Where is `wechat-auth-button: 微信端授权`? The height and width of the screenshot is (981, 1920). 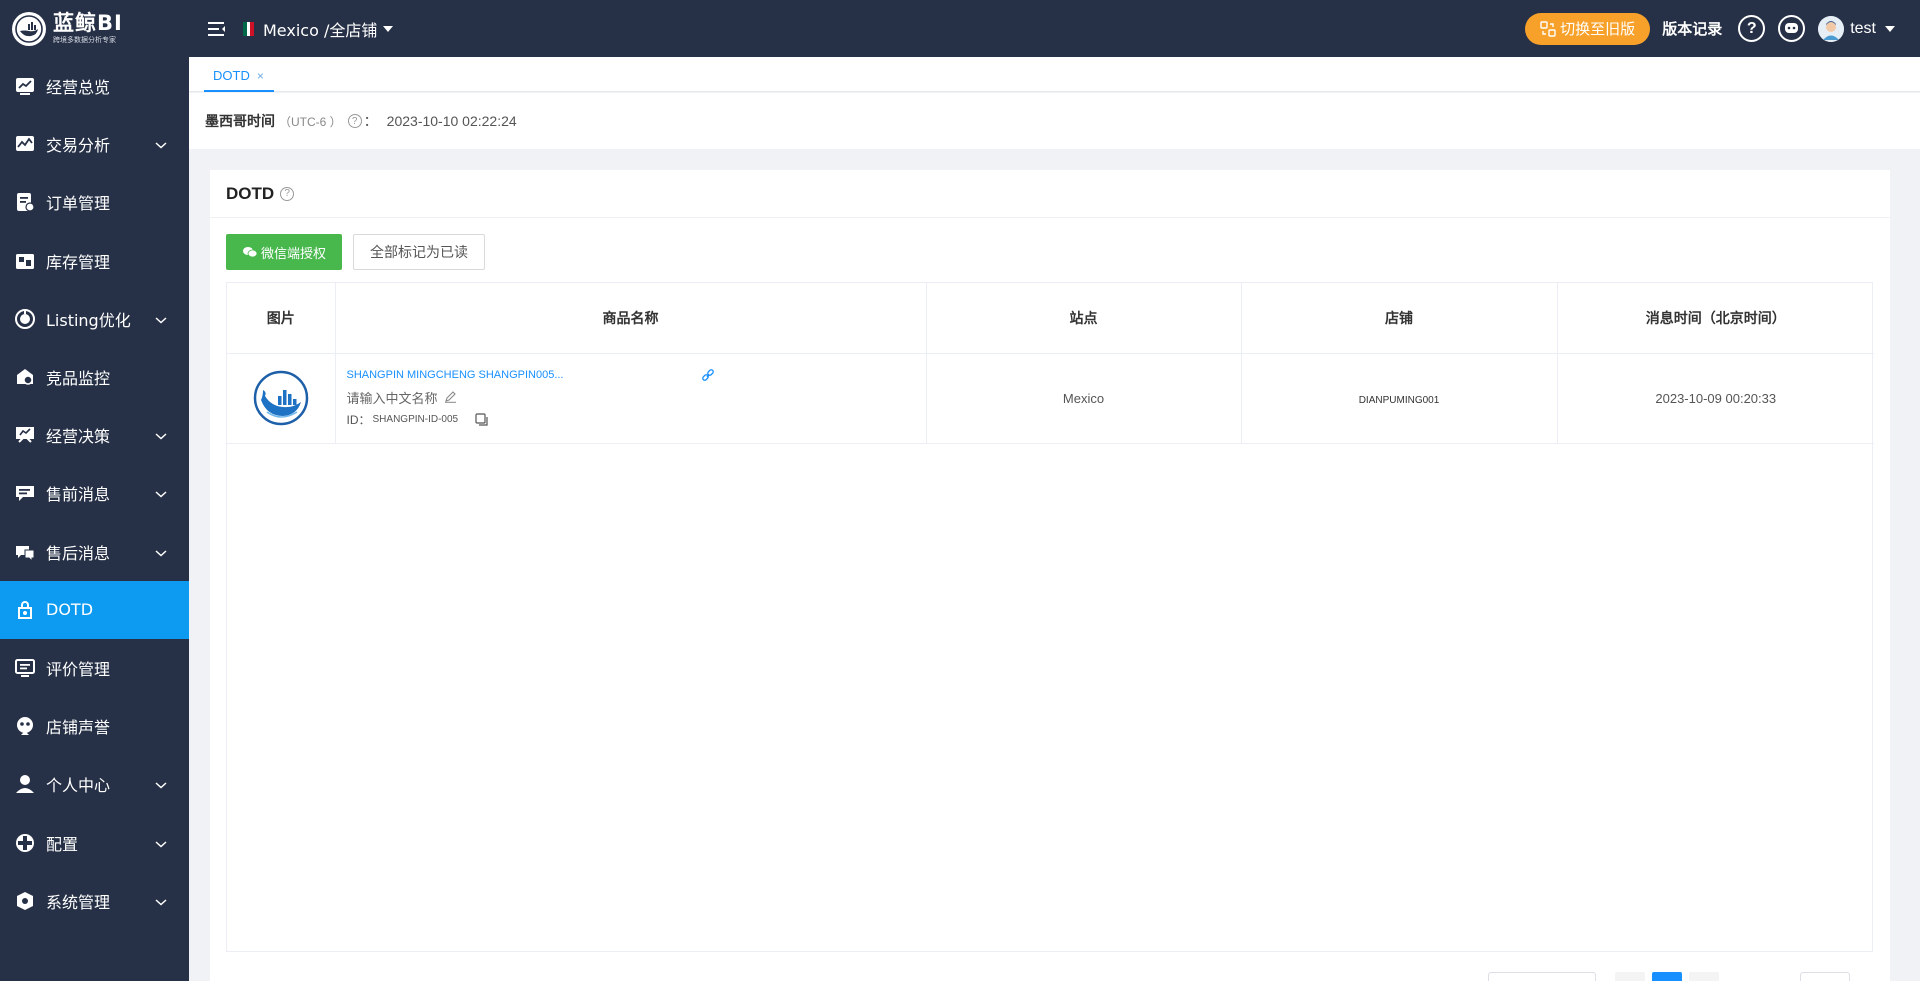 wechat-auth-button: 微信端授权 is located at coordinates (284, 252).